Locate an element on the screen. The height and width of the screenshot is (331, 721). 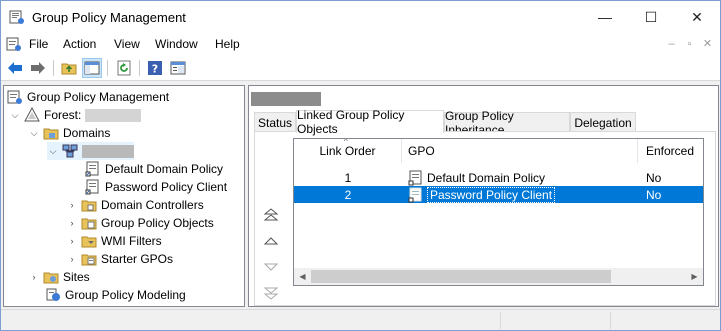
tree-item-sites: › Sites is located at coordinates (59, 277).